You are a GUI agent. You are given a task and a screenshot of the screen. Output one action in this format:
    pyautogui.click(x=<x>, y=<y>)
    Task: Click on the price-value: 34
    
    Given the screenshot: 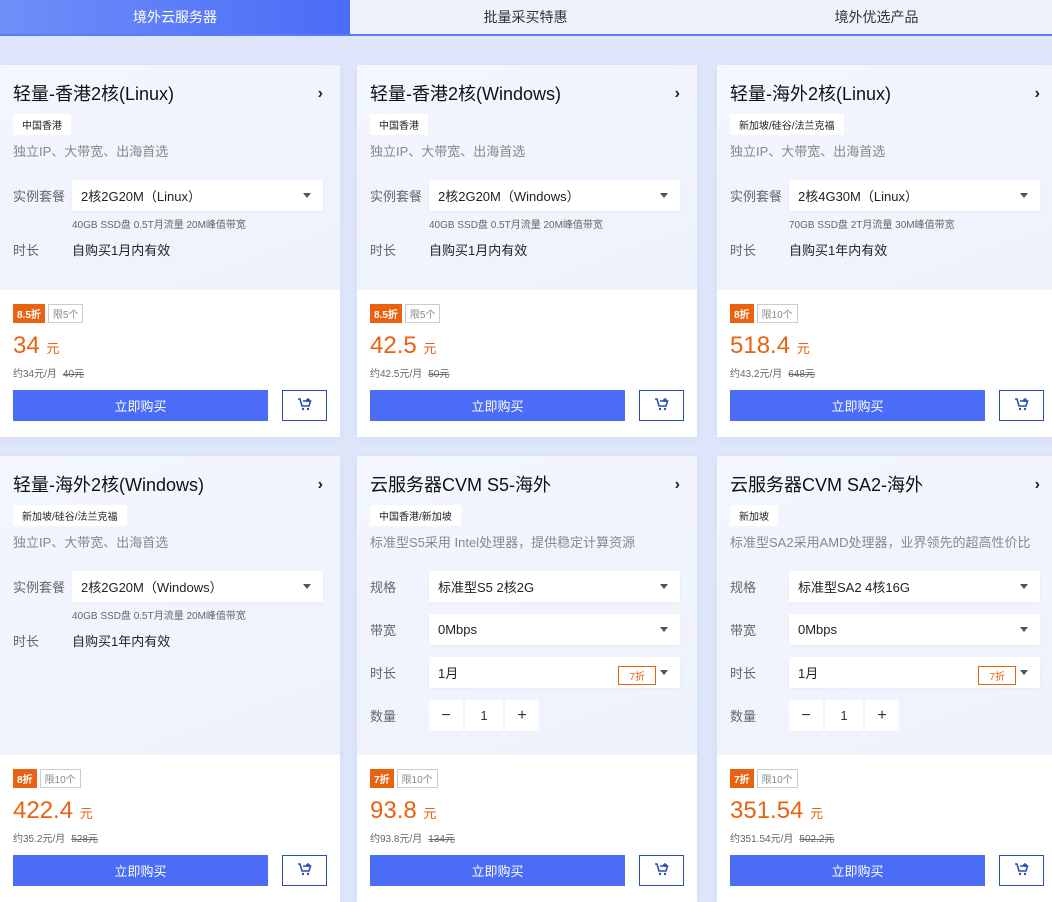 What is the action you would take?
    pyautogui.click(x=26, y=345)
    